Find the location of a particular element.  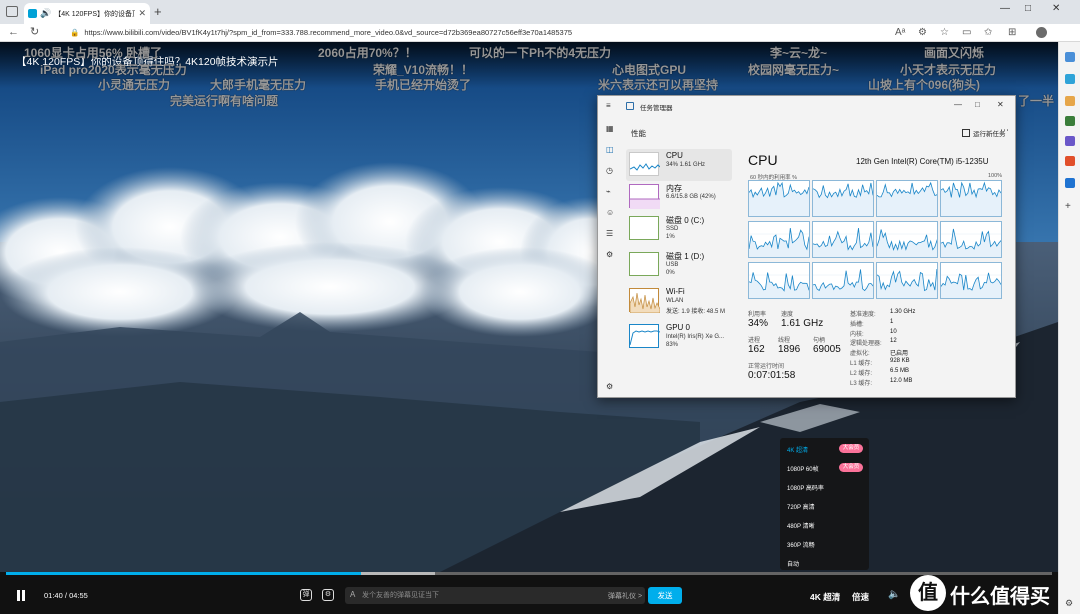

spec-value: 12.0 MB is located at coordinates (901, 380).